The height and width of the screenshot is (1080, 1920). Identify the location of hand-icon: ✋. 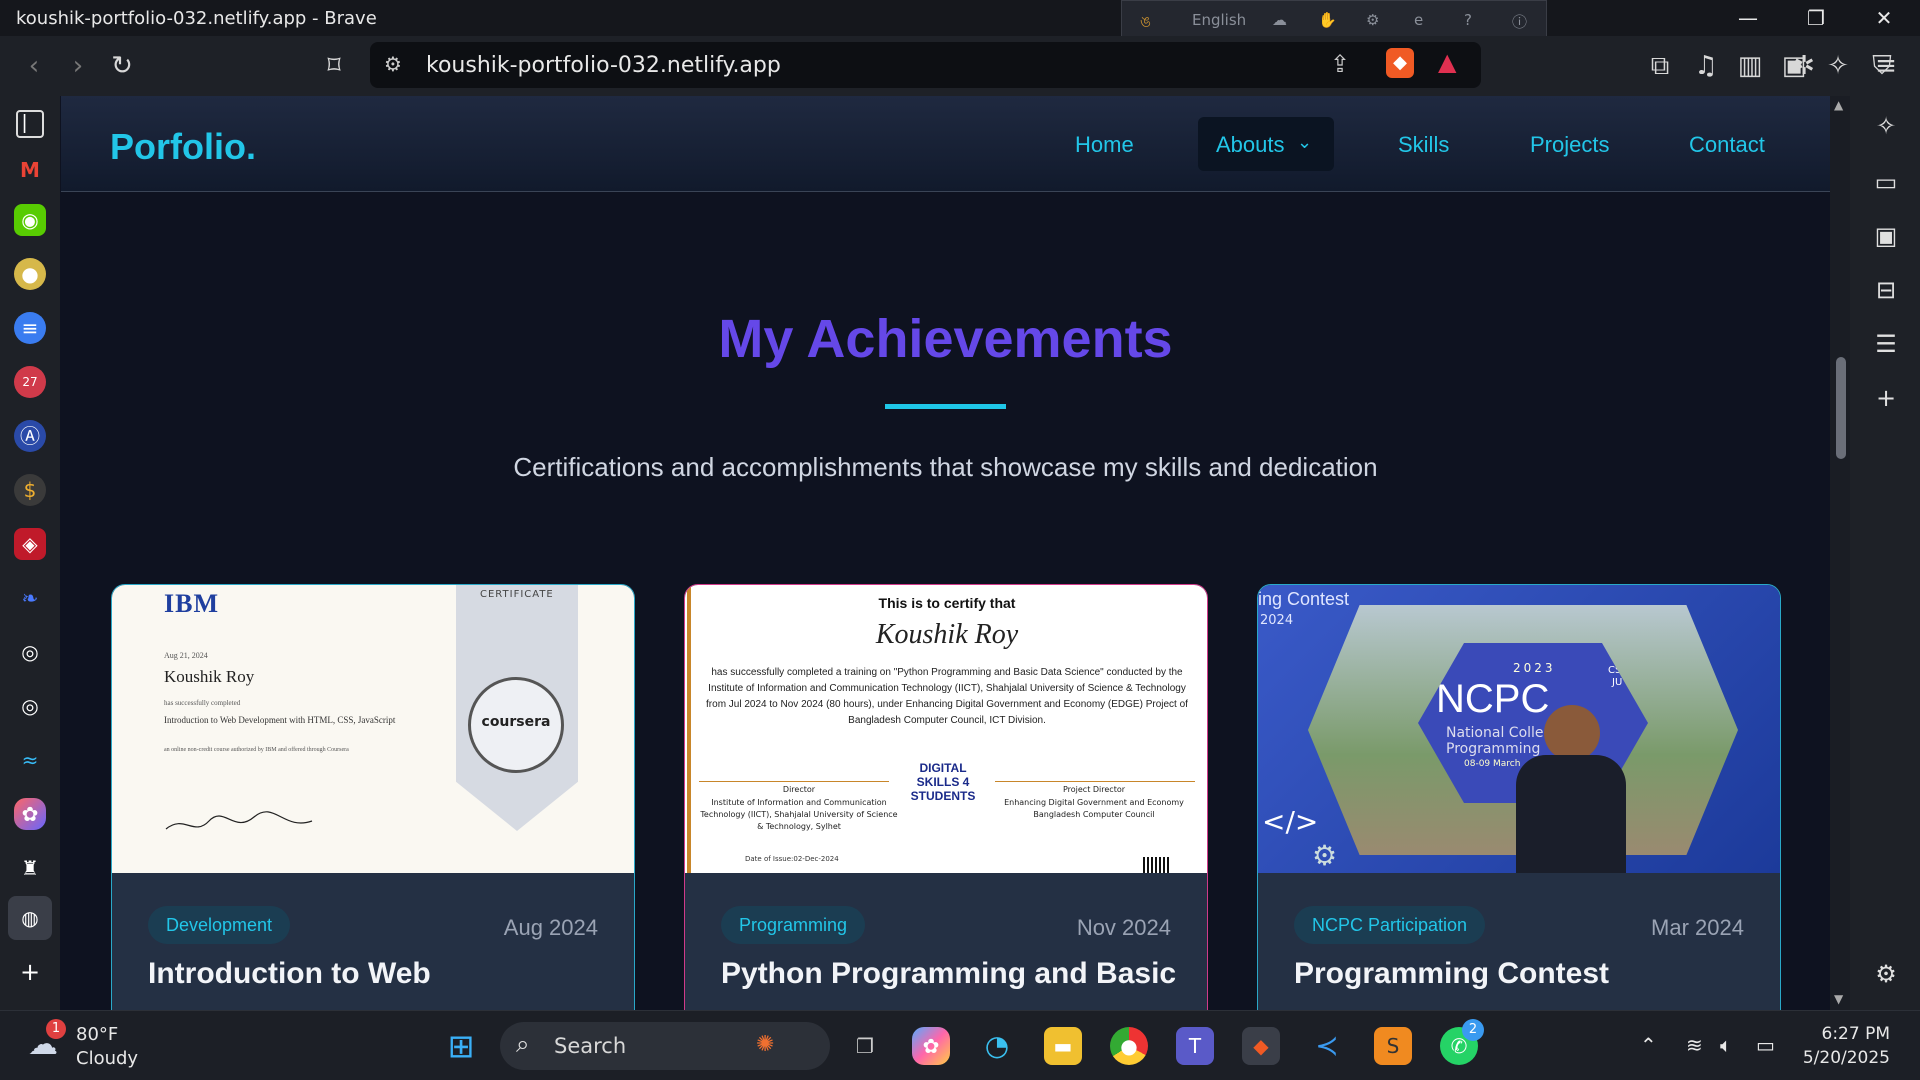
(1327, 20).